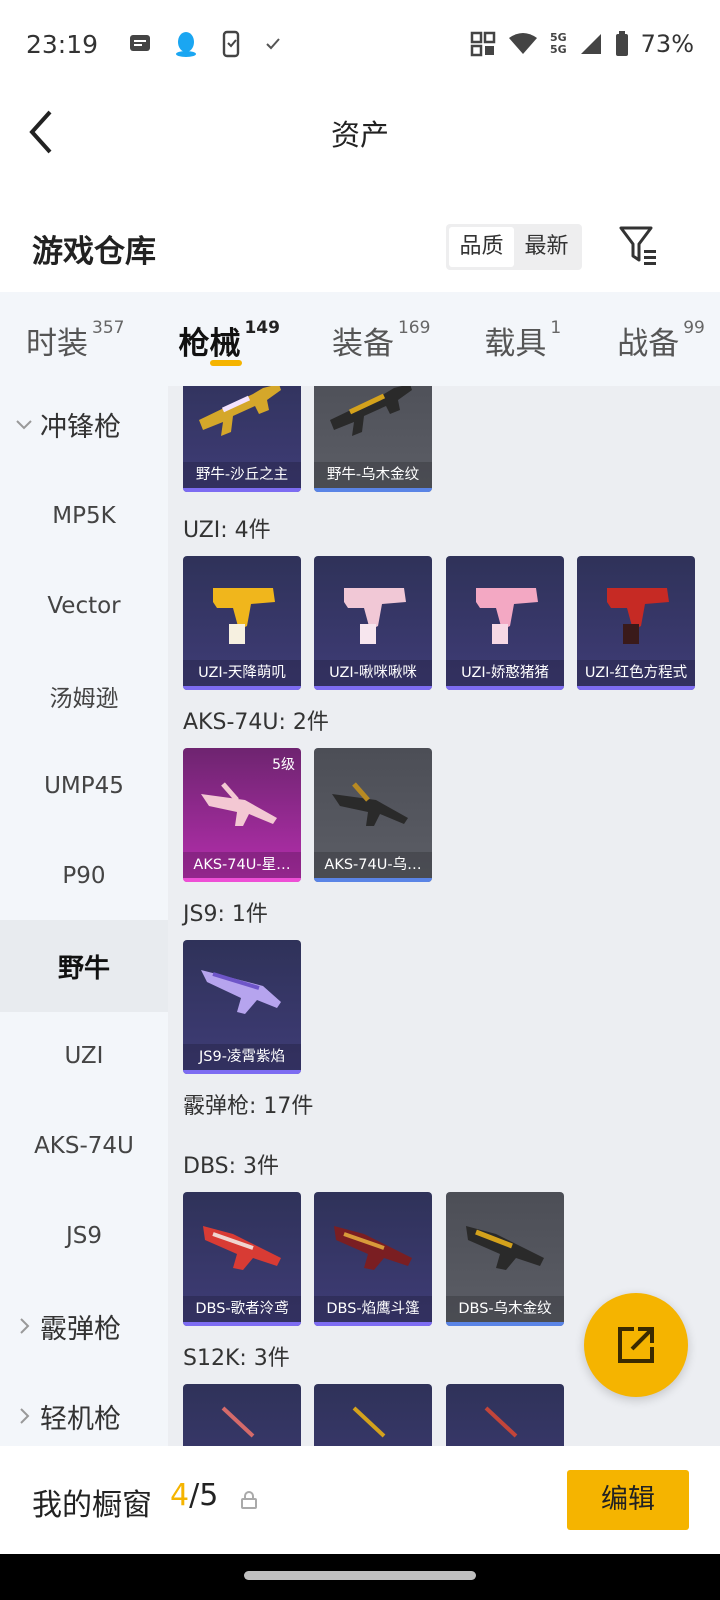  Describe the element at coordinates (62, 44) in the screenshot. I see `status-time: 23:19` at that location.